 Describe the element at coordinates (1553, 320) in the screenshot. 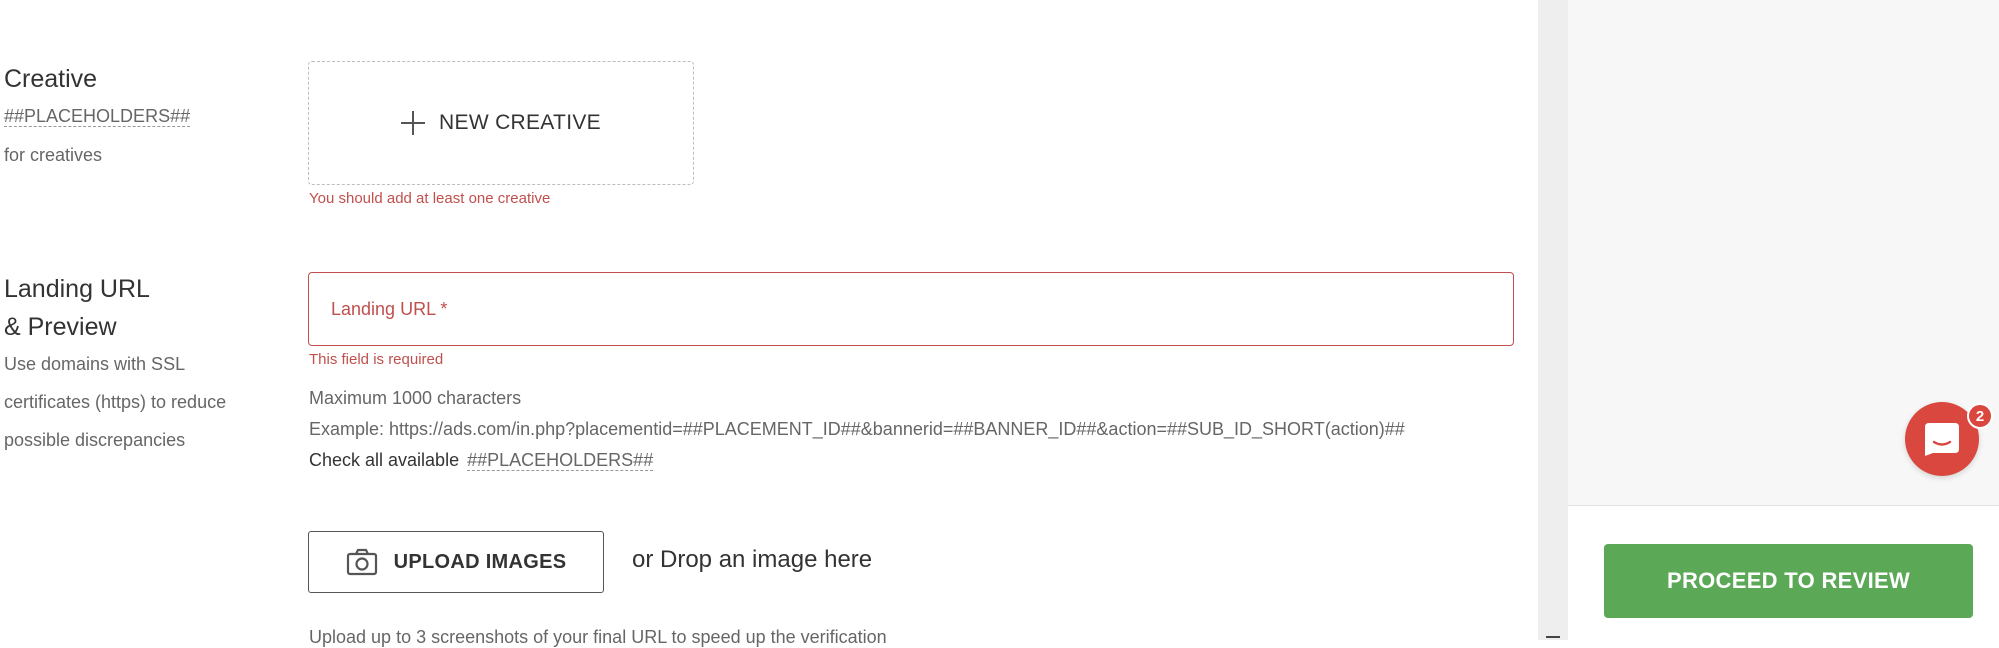

I see `scroll-gutter` at that location.